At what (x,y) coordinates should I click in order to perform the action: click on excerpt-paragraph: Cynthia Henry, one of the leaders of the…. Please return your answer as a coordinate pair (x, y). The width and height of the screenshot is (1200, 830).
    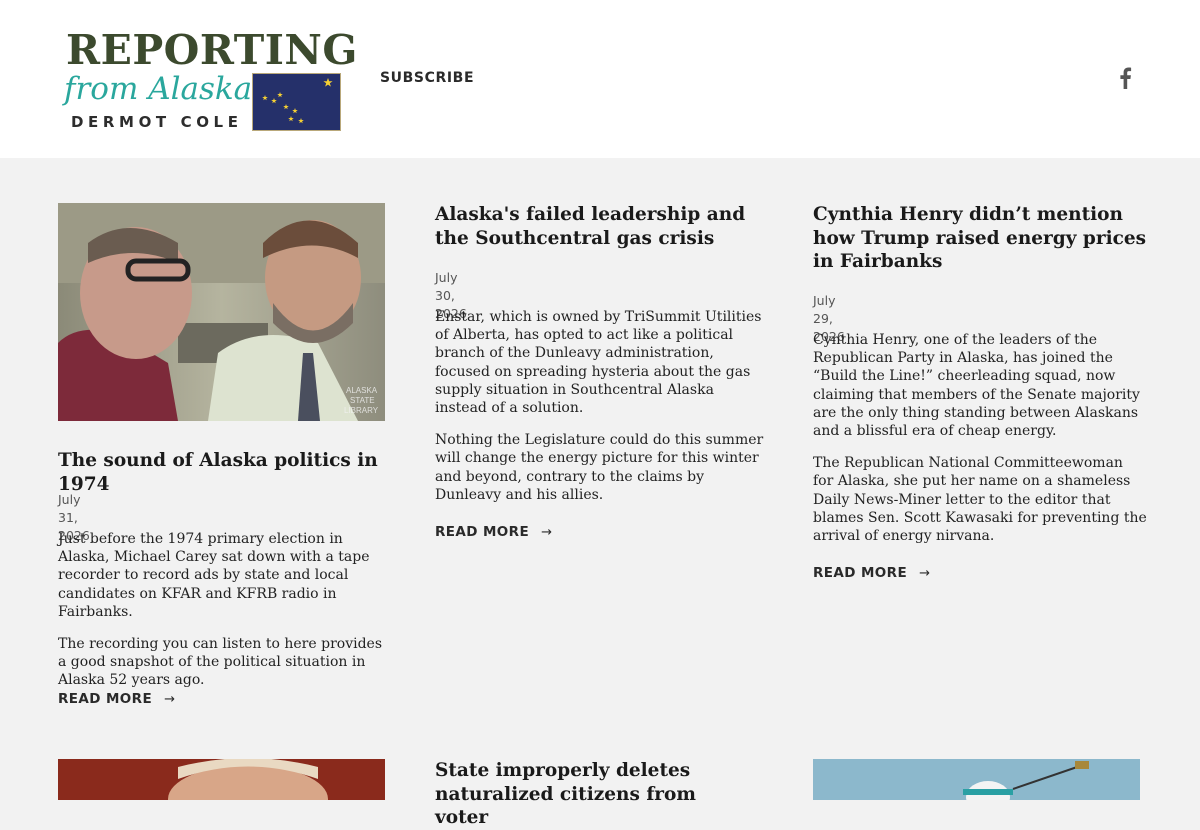
    Looking at the image, I should click on (976, 386).